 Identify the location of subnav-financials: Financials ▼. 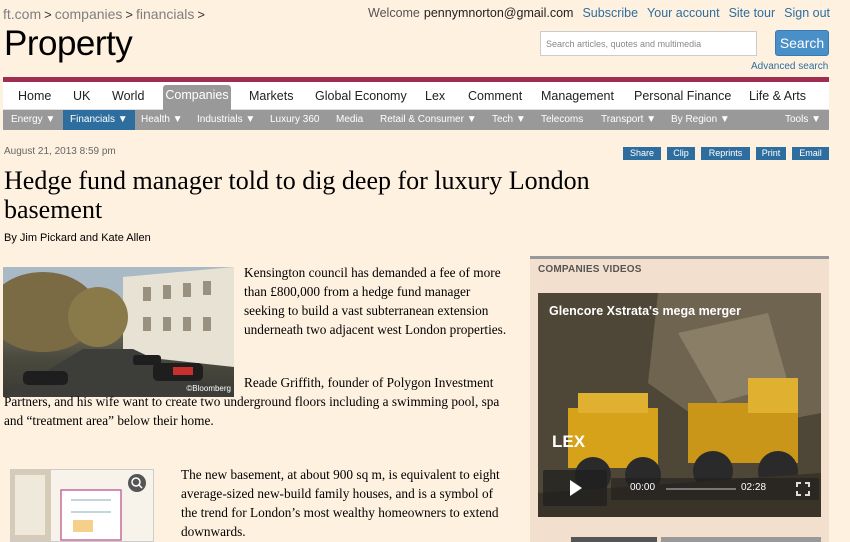
(99, 120).